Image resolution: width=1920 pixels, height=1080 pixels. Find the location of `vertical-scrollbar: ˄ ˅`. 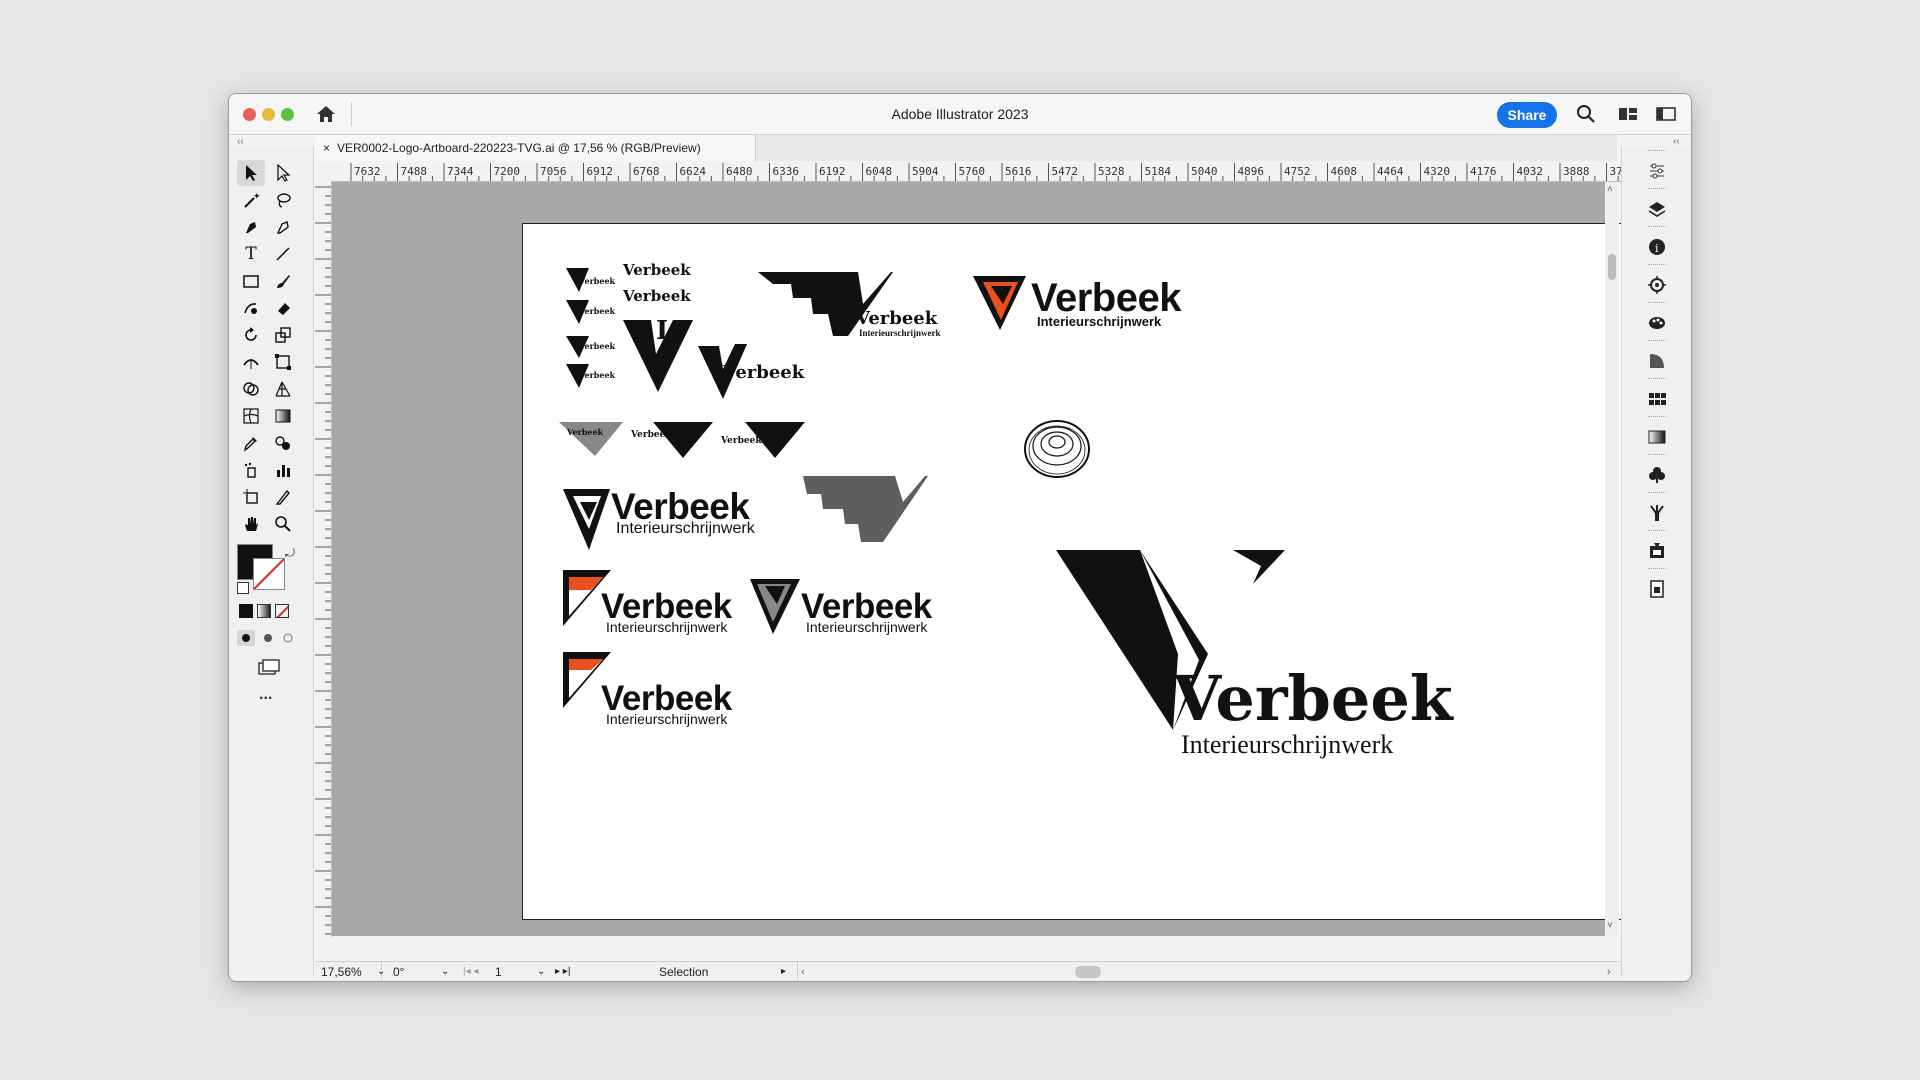

vertical-scrollbar: ˄ ˅ is located at coordinates (1612, 559).